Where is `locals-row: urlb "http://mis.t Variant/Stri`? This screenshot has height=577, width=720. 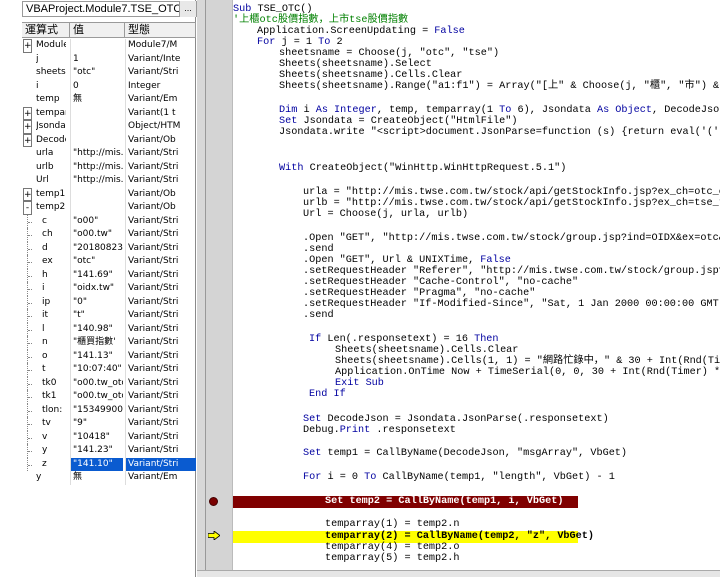 locals-row: urlb "http://mis.t Variant/Stri is located at coordinates (109, 167).